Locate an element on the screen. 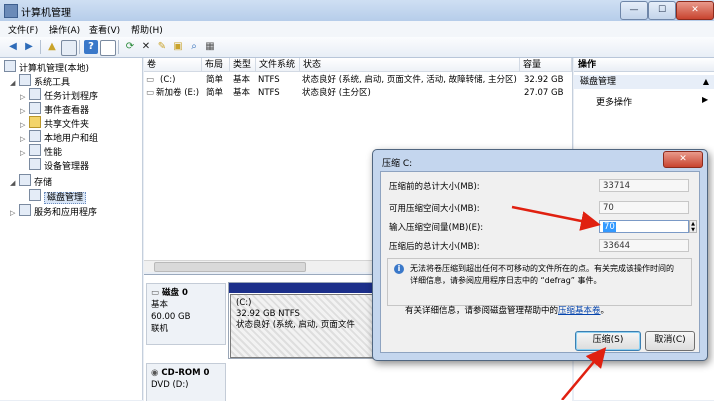 The height and width of the screenshot is (401, 714). annotation-arrows is located at coordinates (559, 302).